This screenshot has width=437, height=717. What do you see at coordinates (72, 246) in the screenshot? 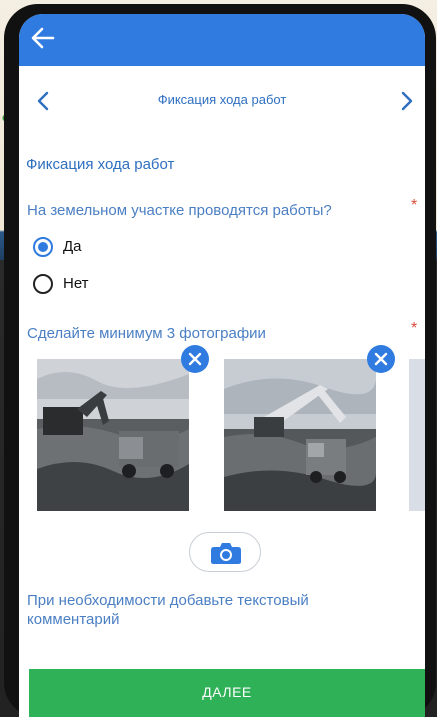
I see `radio-label-yes: Да` at bounding box center [72, 246].